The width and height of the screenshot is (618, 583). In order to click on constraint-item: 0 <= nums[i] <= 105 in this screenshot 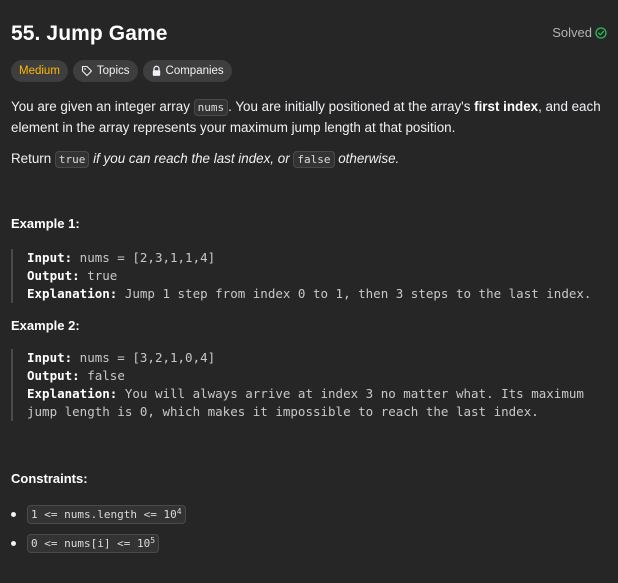, I will do `click(85, 543)`.